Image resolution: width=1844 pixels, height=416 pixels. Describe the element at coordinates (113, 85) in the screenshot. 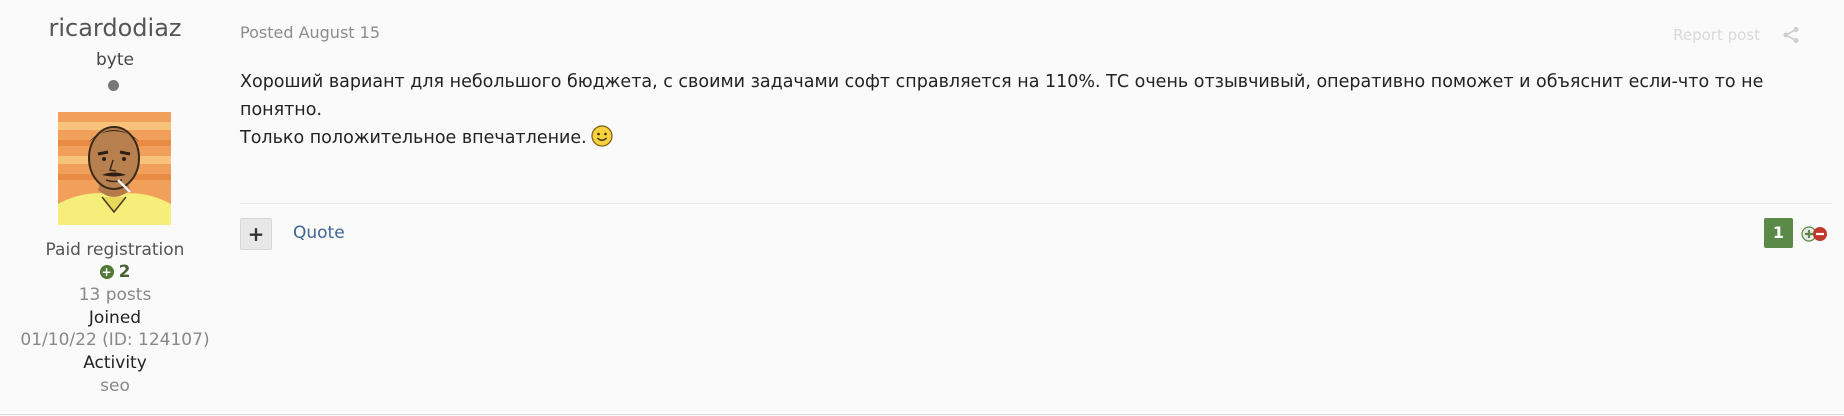

I see `online-status-dot` at that location.